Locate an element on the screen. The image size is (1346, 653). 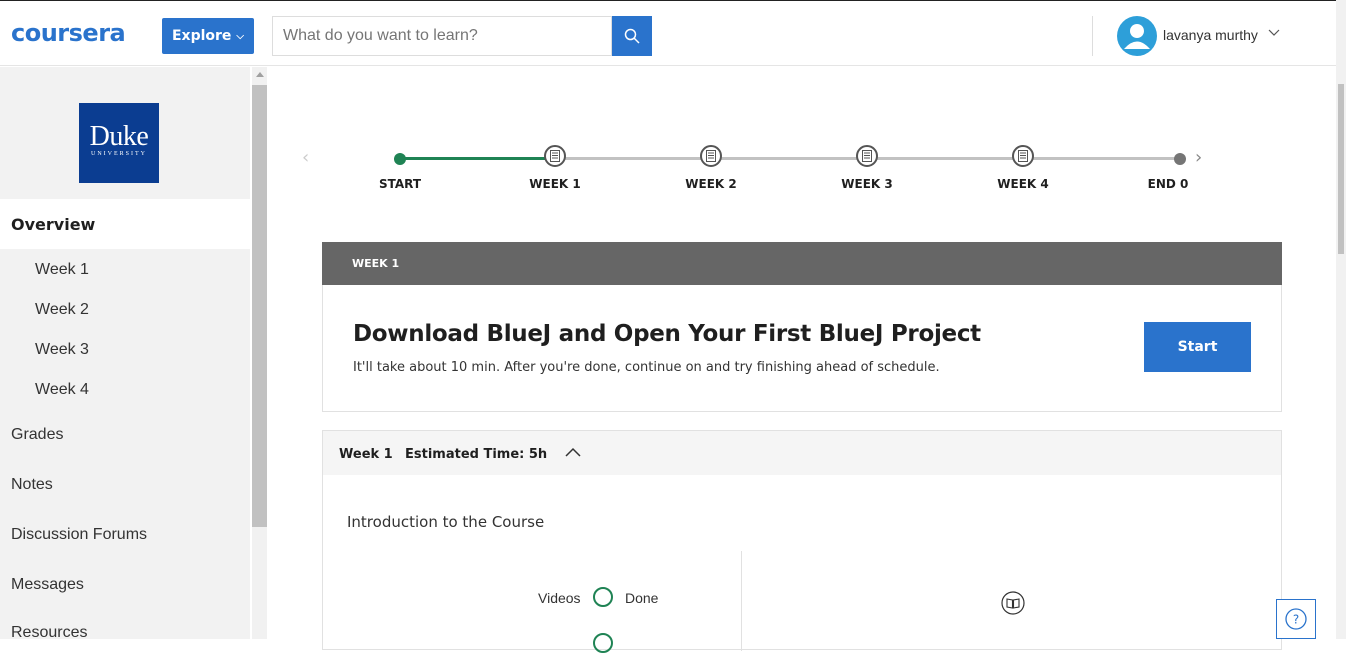
top-bar: coursera Explore ⌵ lavanya murthy is located at coordinates (668, 33).